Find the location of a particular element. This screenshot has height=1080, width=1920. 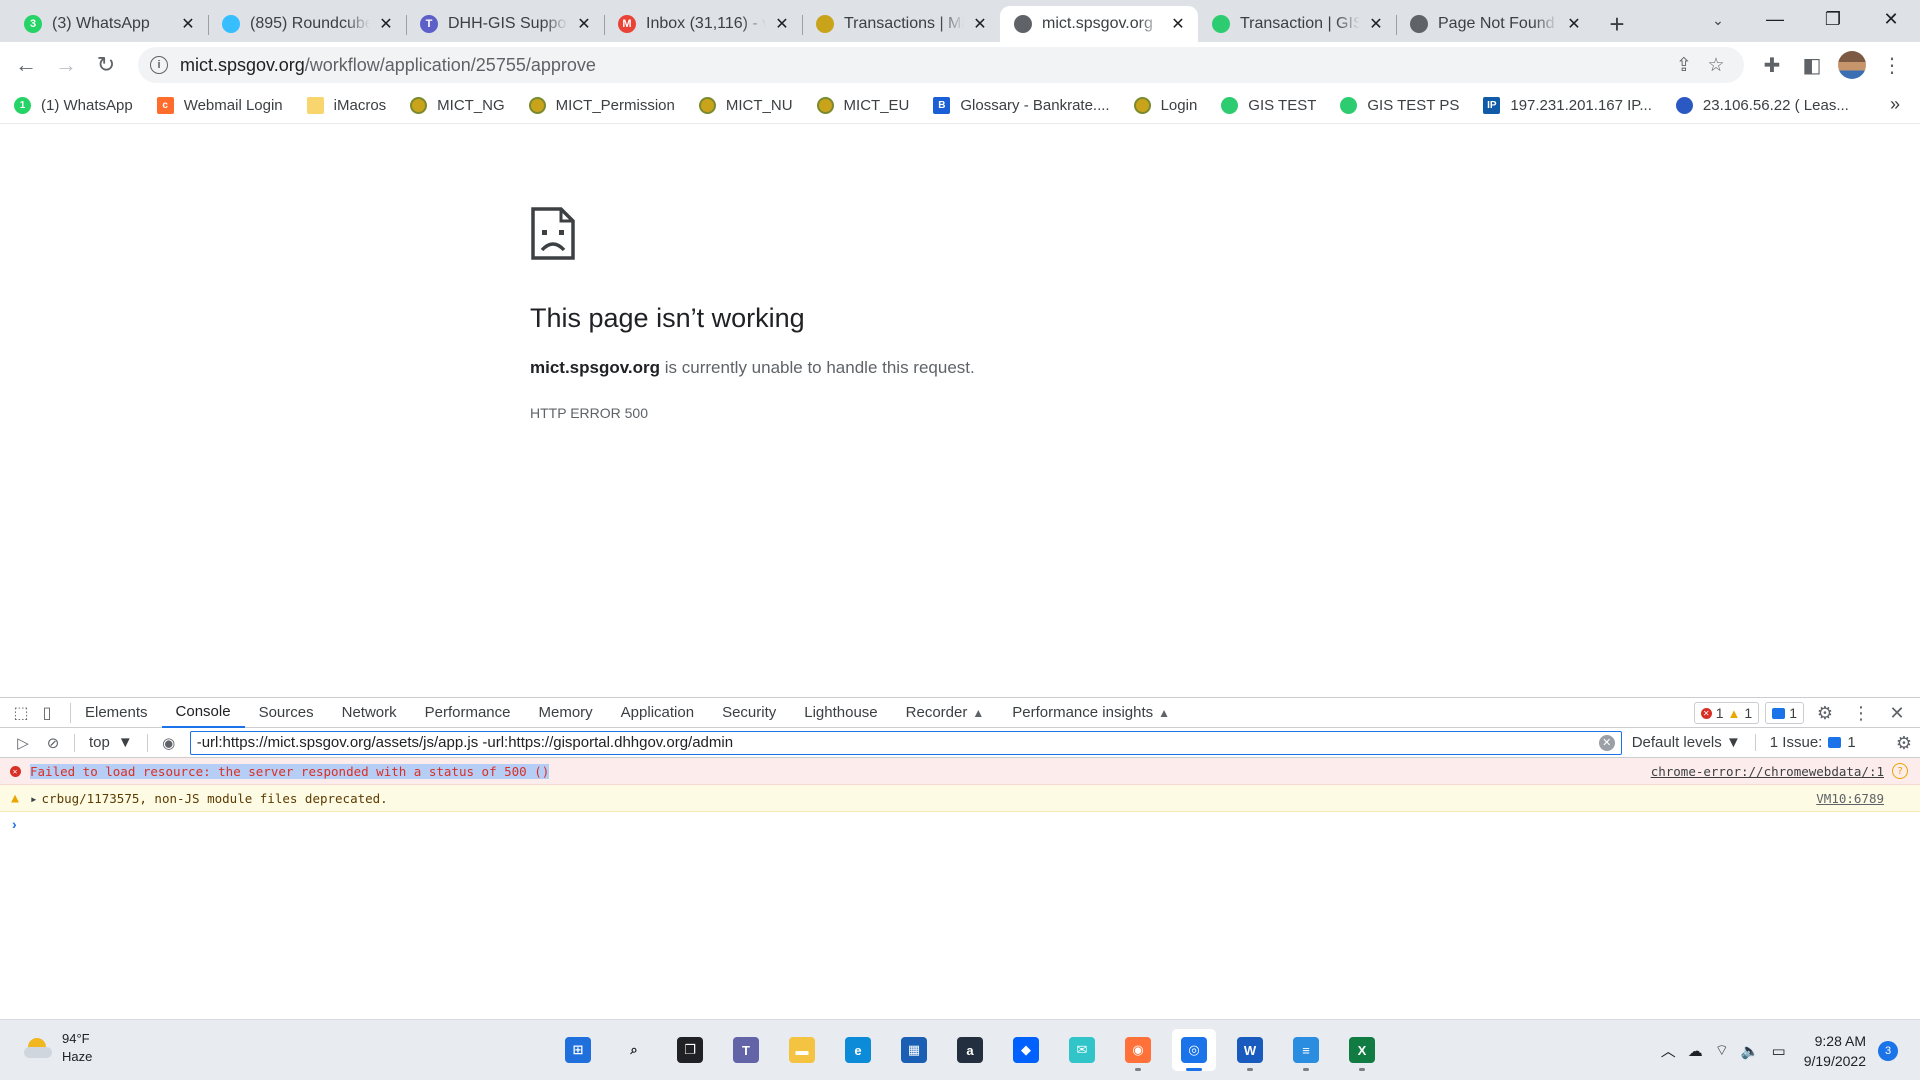

browser-tab: Page Not Found ✕ is located at coordinates (1495, 24).